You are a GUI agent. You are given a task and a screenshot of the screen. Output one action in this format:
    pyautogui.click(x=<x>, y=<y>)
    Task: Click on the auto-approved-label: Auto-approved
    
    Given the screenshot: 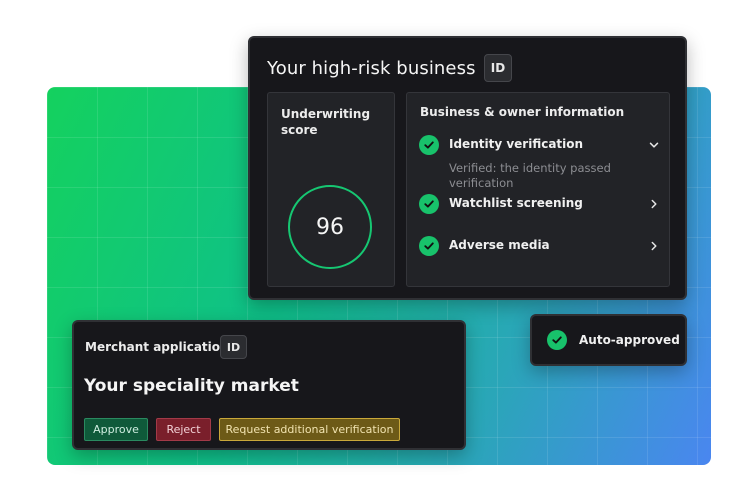 What is the action you would take?
    pyautogui.click(x=629, y=340)
    